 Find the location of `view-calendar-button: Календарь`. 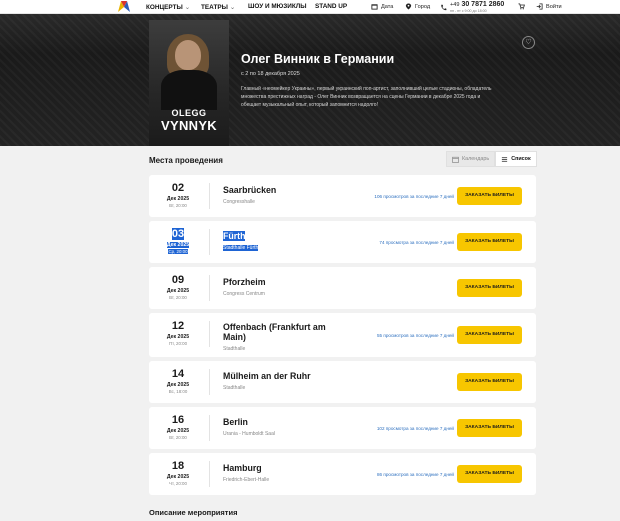

view-calendar-button: Календарь is located at coordinates (471, 159).